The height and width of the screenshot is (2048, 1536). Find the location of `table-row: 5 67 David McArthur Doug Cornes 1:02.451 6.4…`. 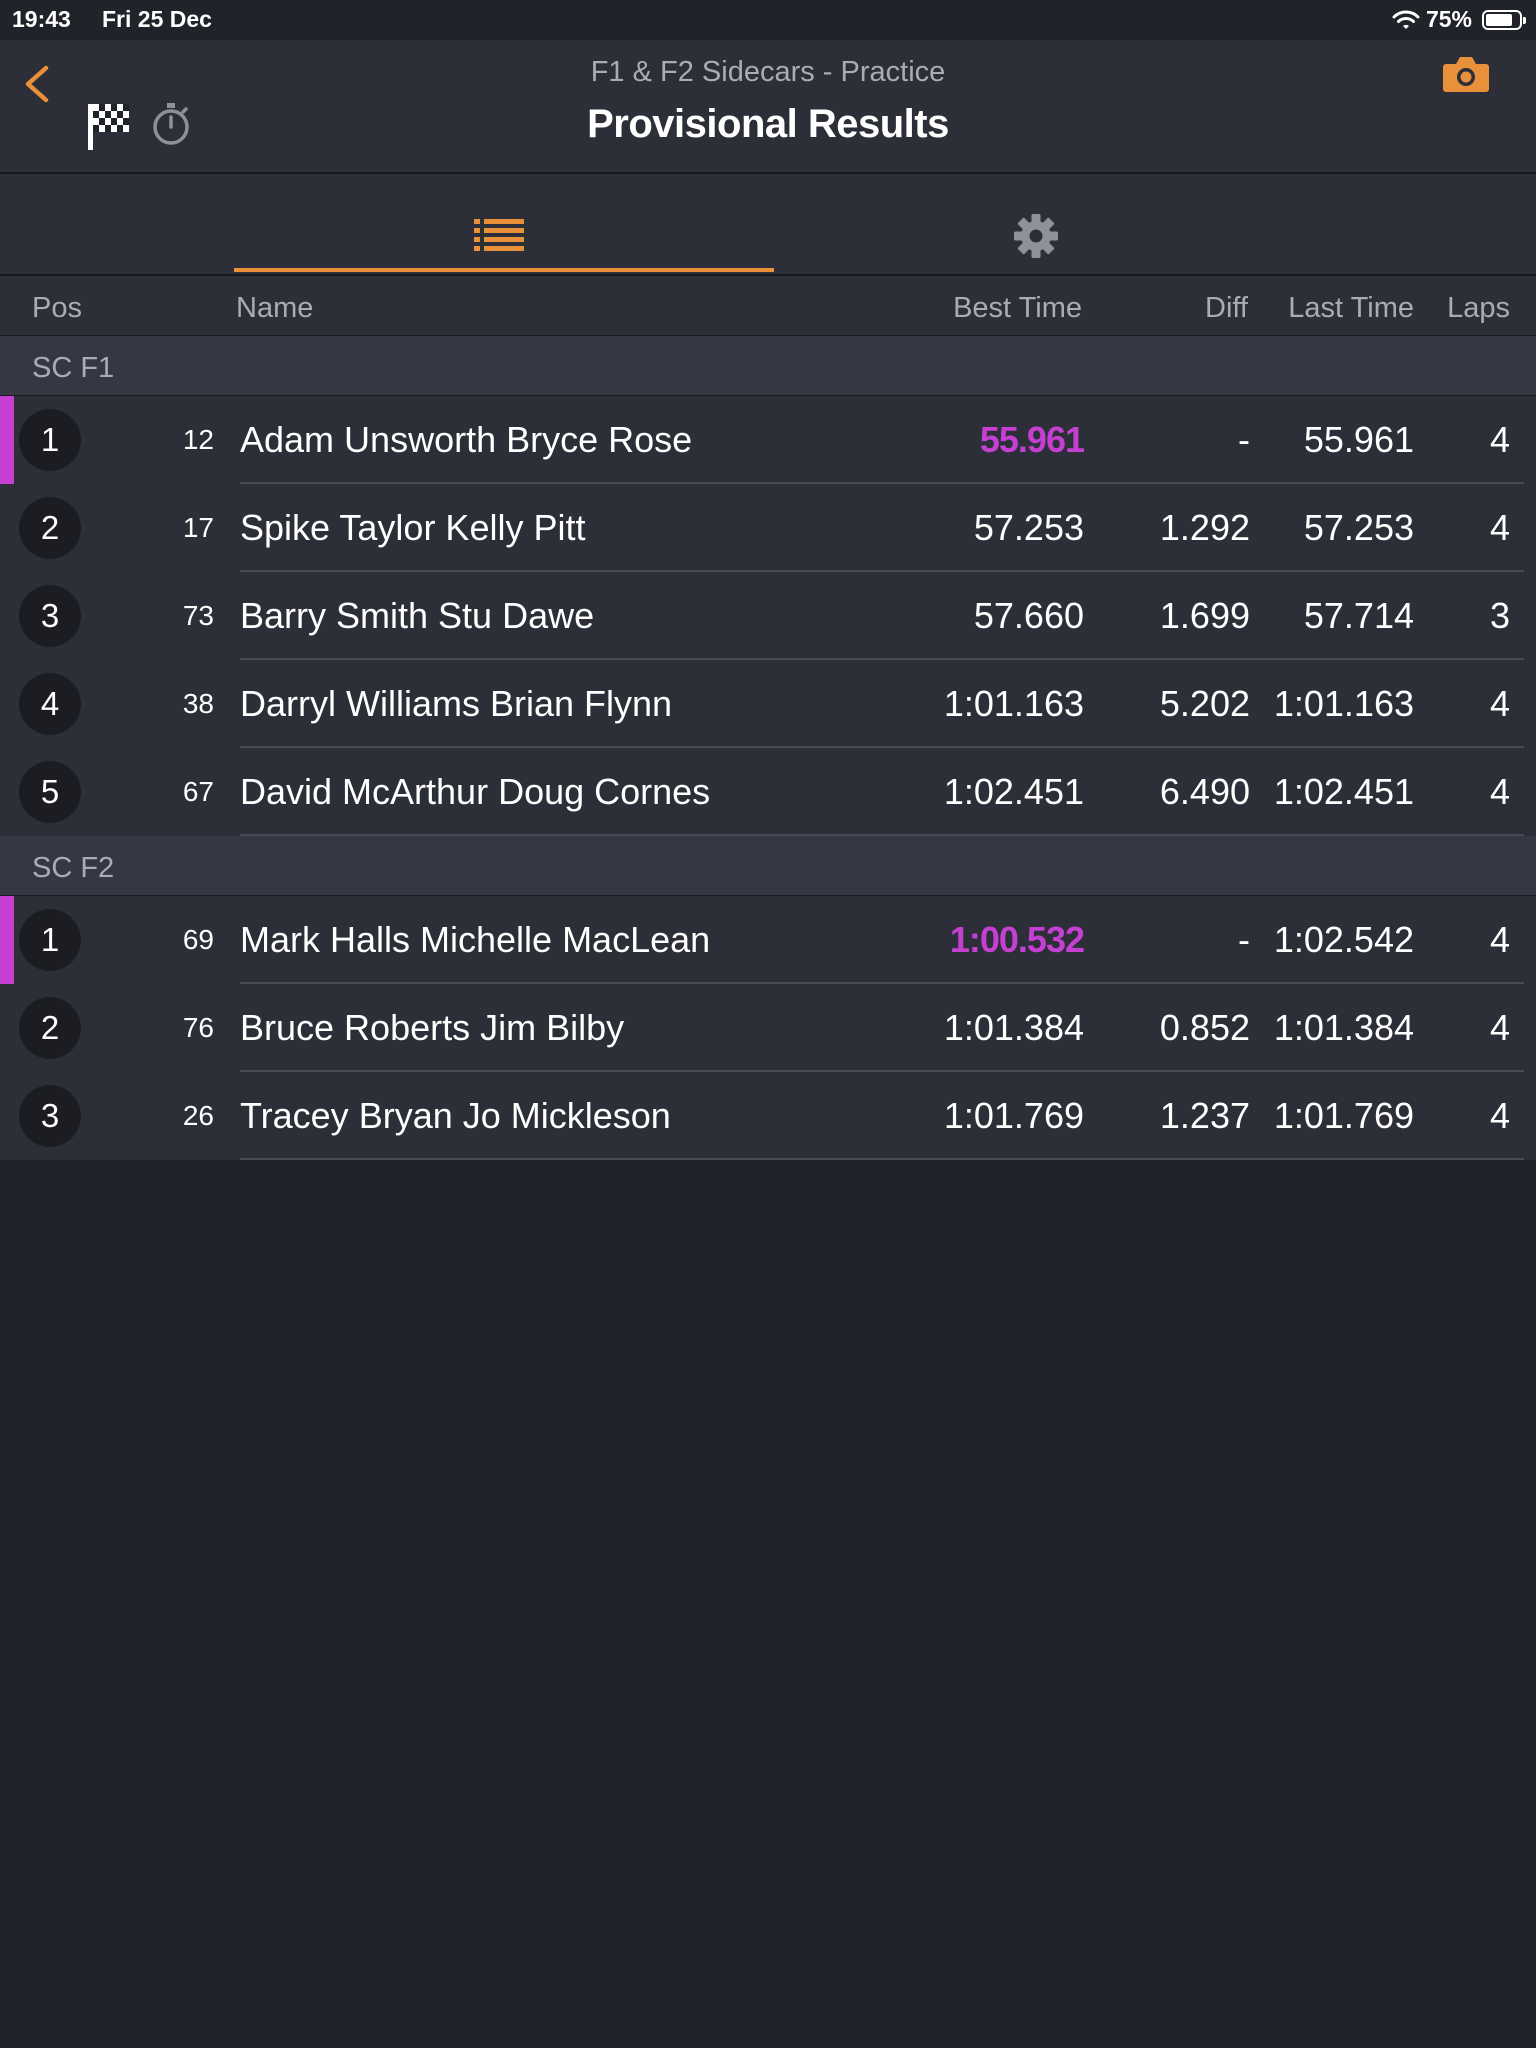

table-row: 5 67 David McArthur Doug Cornes 1:02.451 6.4… is located at coordinates (768, 792).